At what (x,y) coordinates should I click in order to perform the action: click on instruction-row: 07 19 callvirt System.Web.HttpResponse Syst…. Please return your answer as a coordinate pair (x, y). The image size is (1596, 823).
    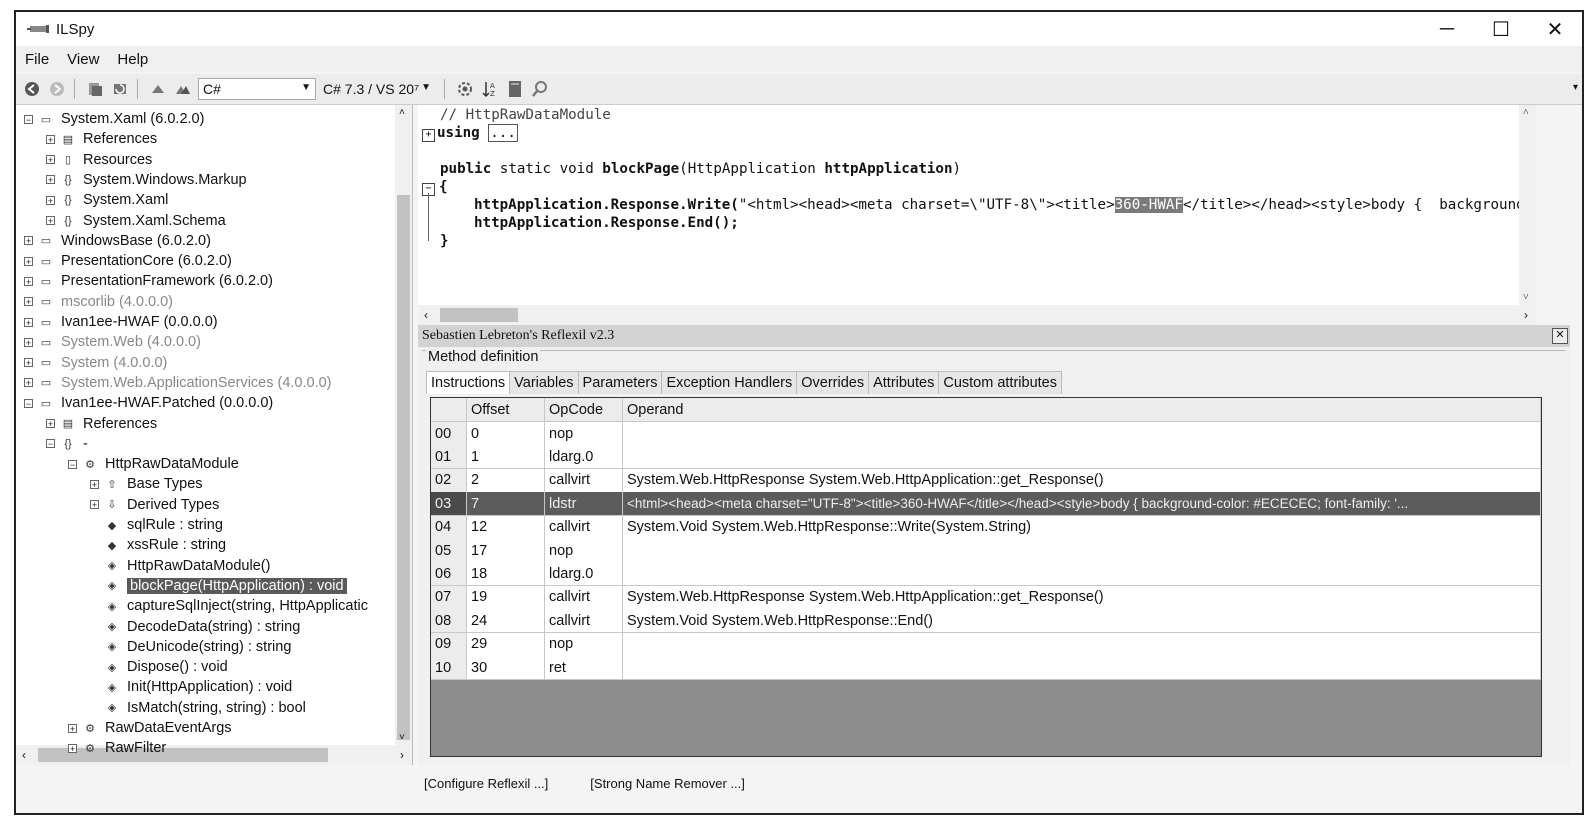
    Looking at the image, I should click on (986, 597).